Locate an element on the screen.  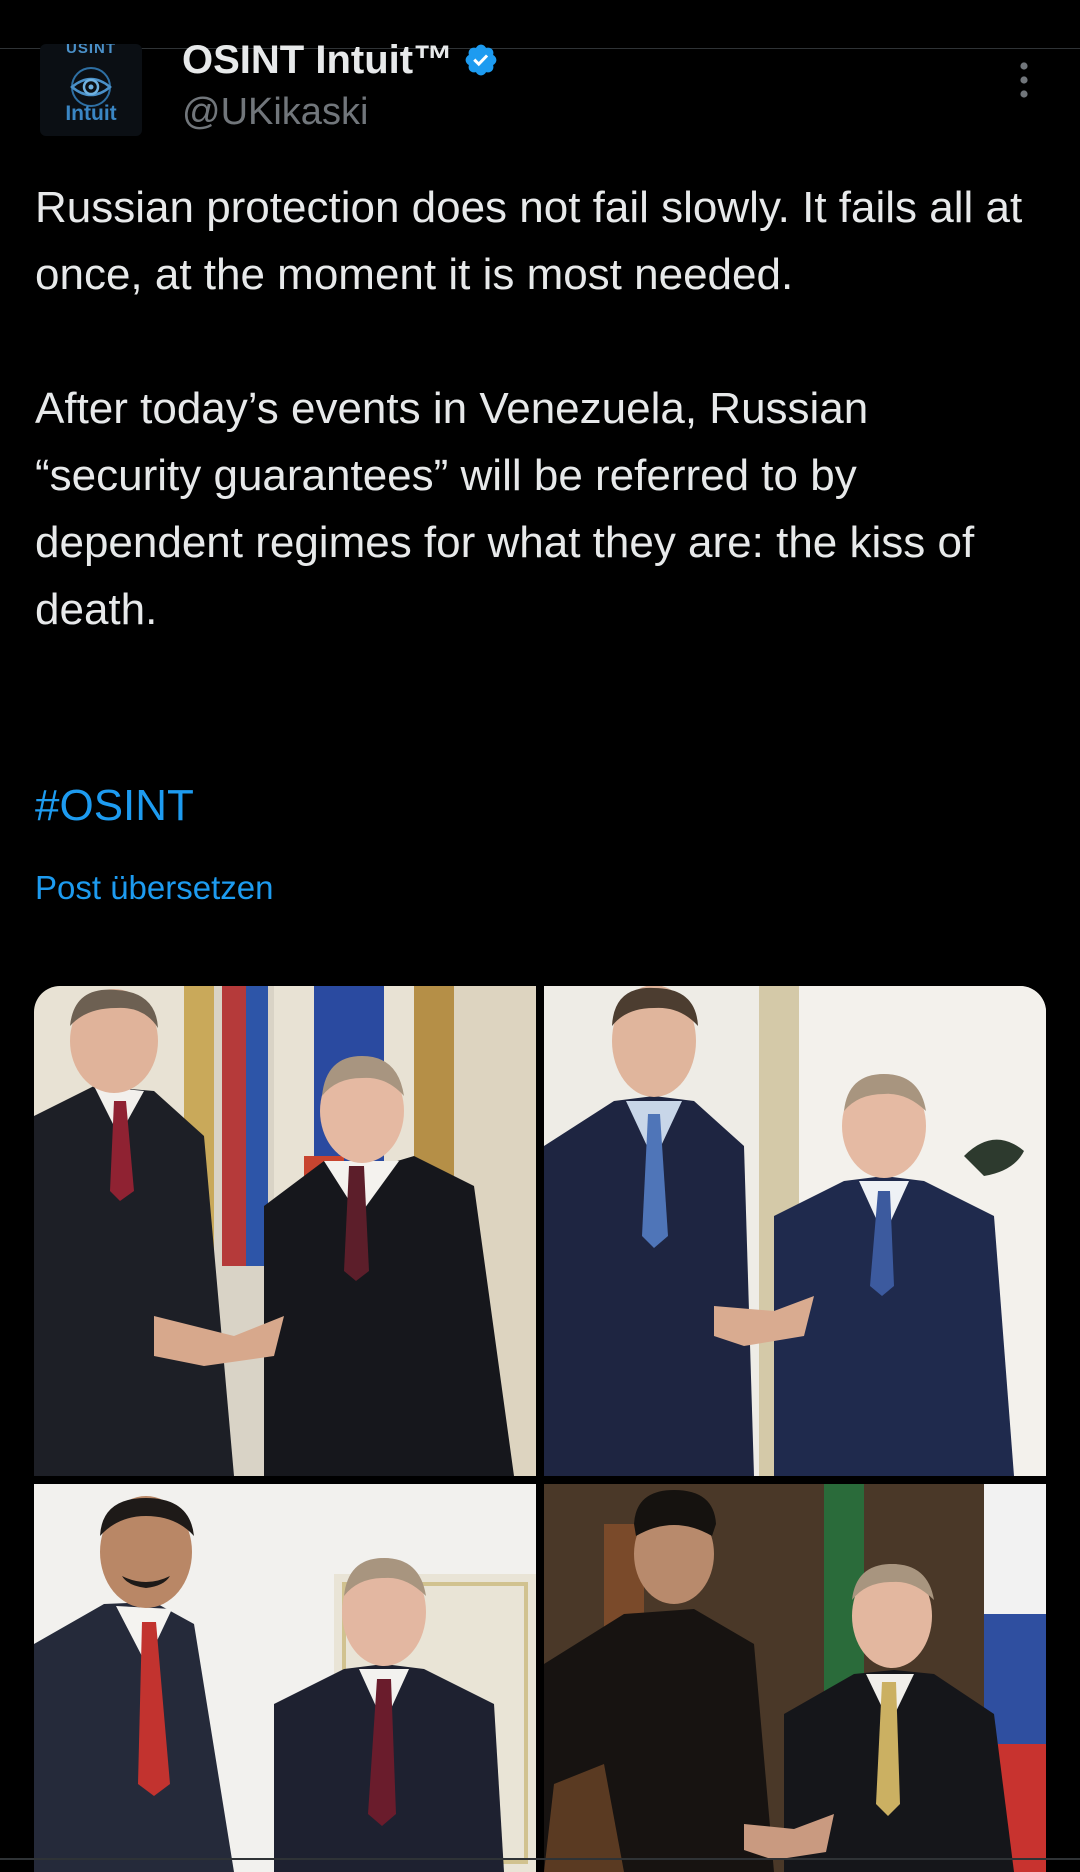
more-options-icon is located at coordinates (1024, 80).